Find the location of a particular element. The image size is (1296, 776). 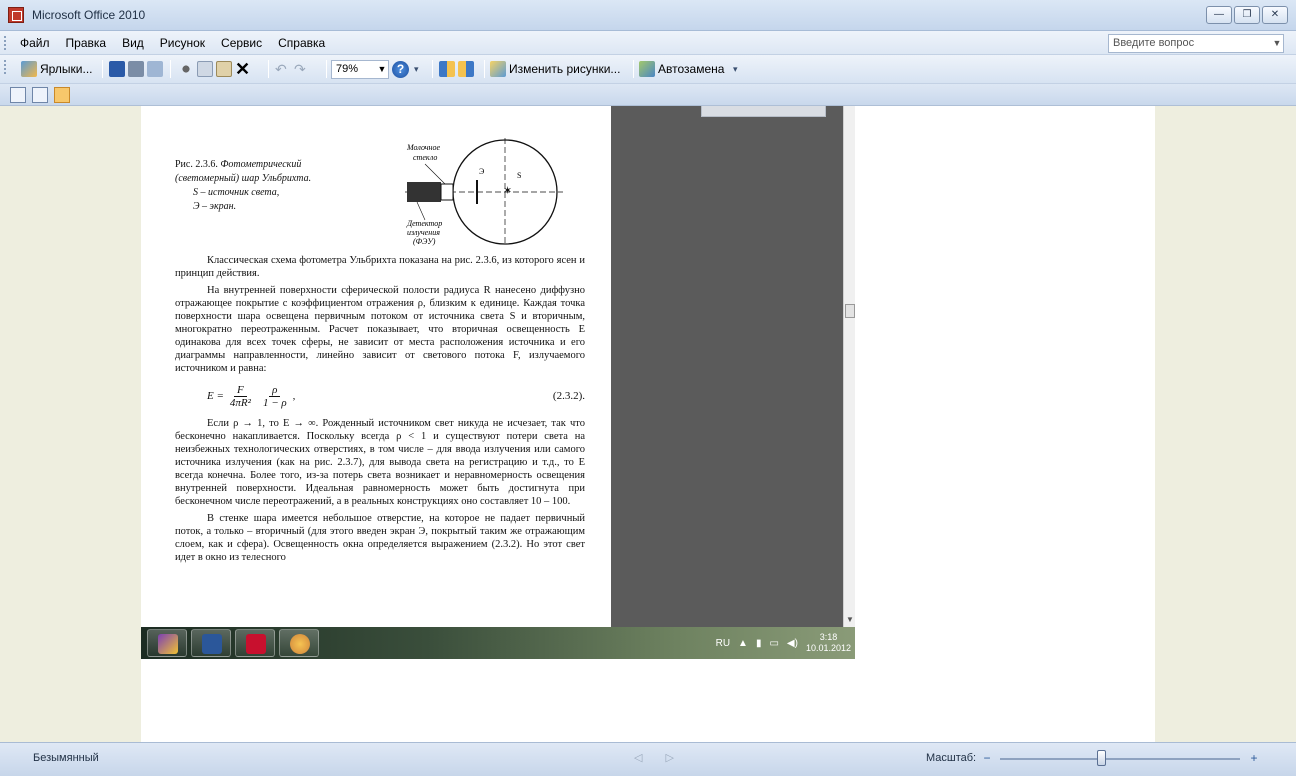

rotate-right-icon is located at coordinates (466, 69).